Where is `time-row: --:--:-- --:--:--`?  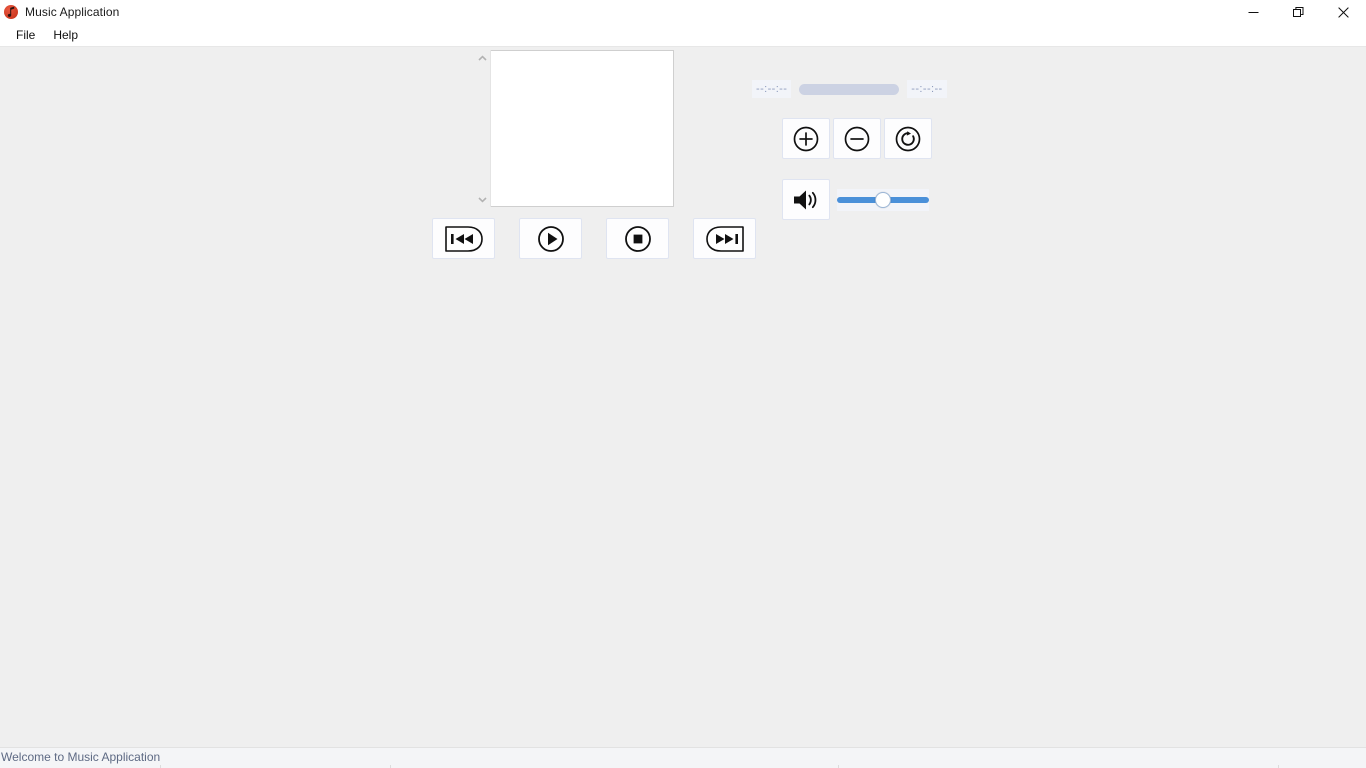
time-row: --:--:-- --:--:-- is located at coordinates (849, 89).